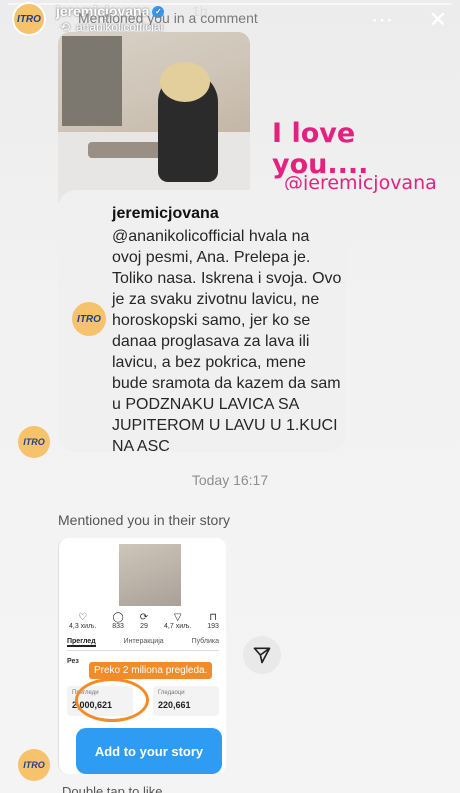 Image resolution: width=460 pixels, height=793 pixels. What do you see at coordinates (149, 751) in the screenshot?
I see `add-to-story-button: Add to your story` at bounding box center [149, 751].